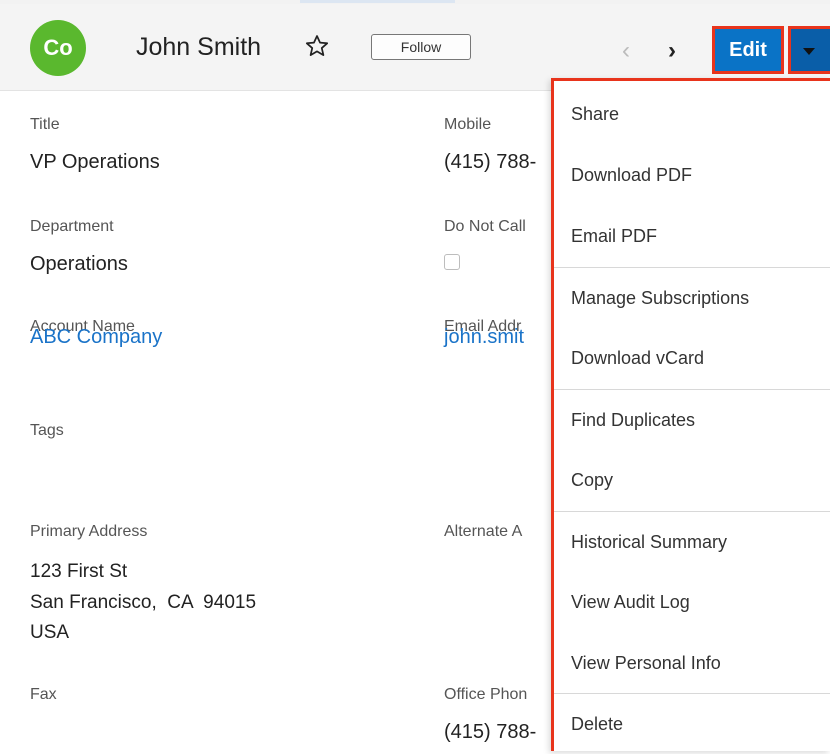  Describe the element at coordinates (692, 114) in the screenshot. I see `menu-item-share: Share` at that location.